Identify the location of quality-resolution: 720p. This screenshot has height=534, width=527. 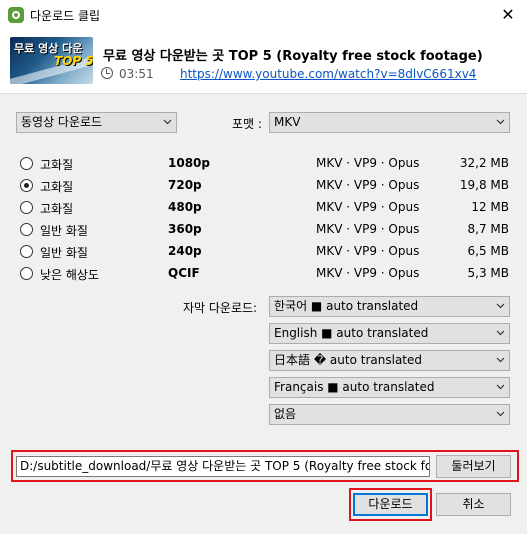
(185, 185).